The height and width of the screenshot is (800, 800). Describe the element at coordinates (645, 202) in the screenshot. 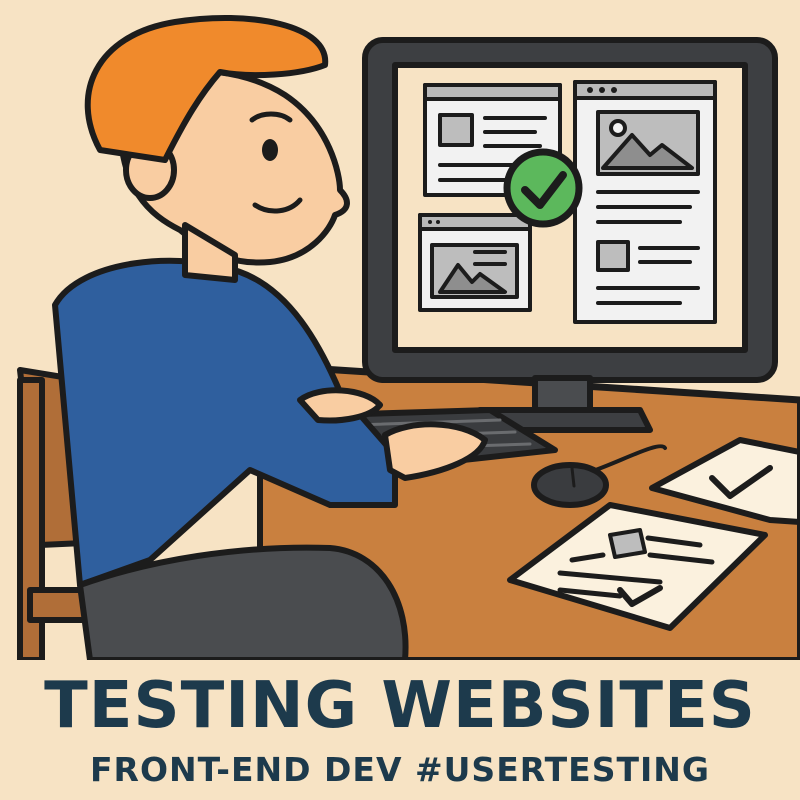

I see `browser-window-right` at that location.